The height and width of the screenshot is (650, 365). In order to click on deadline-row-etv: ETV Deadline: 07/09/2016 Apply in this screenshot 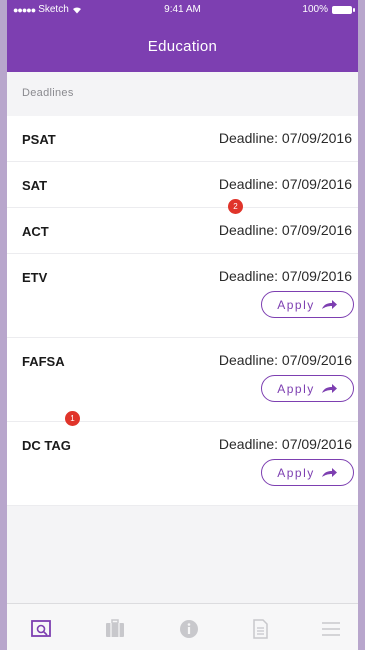, I will do `click(182, 296)`.